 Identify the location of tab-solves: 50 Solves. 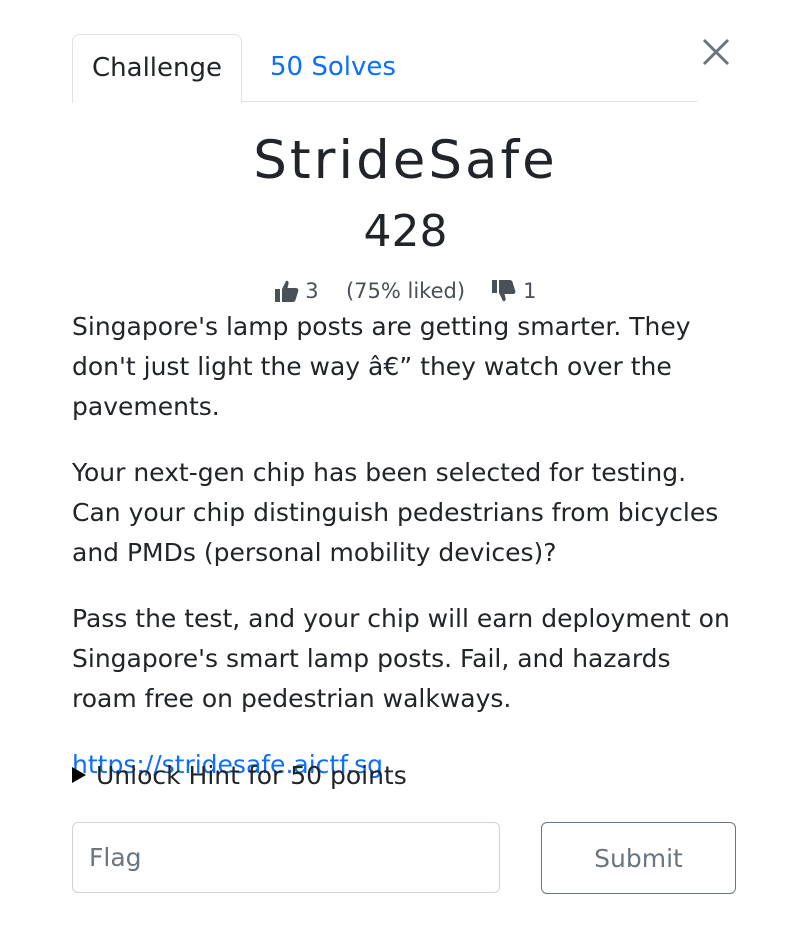
(333, 67).